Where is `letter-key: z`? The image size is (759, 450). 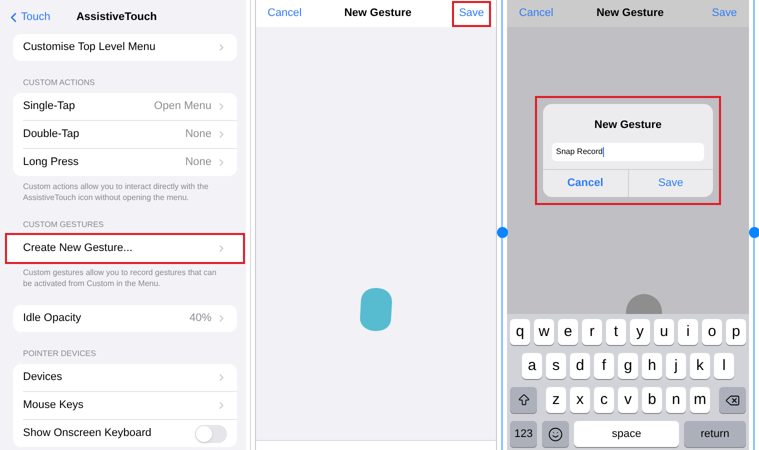 letter-key: z is located at coordinates (556, 400).